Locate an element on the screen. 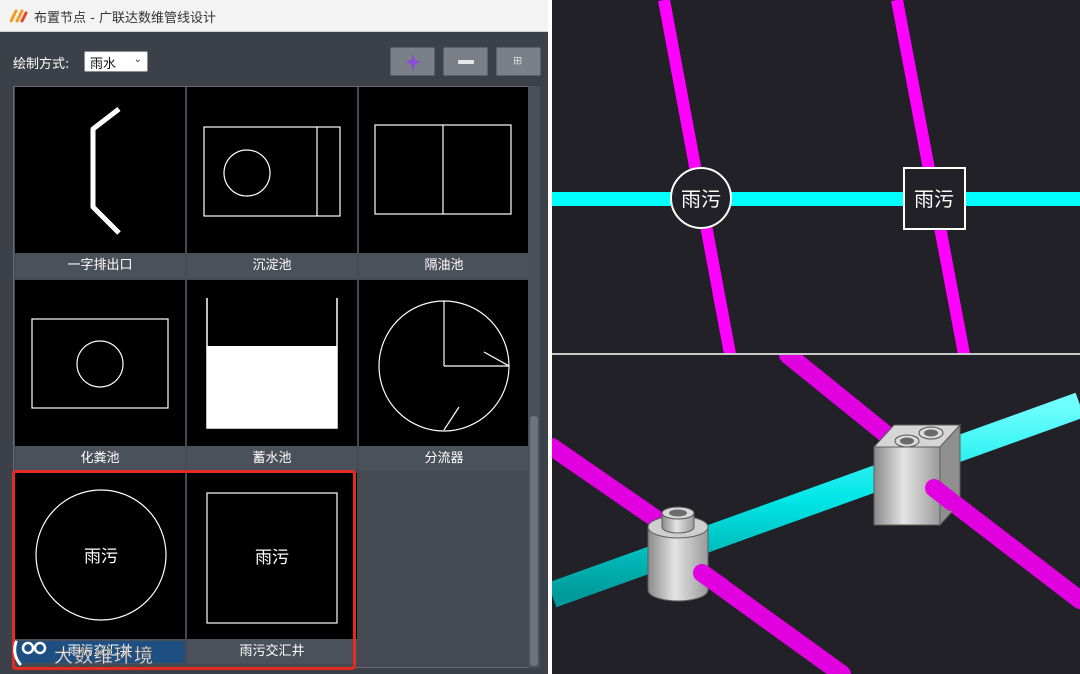 This screenshot has width=1080, height=674. watermark-logo-icon is located at coordinates (30, 653).